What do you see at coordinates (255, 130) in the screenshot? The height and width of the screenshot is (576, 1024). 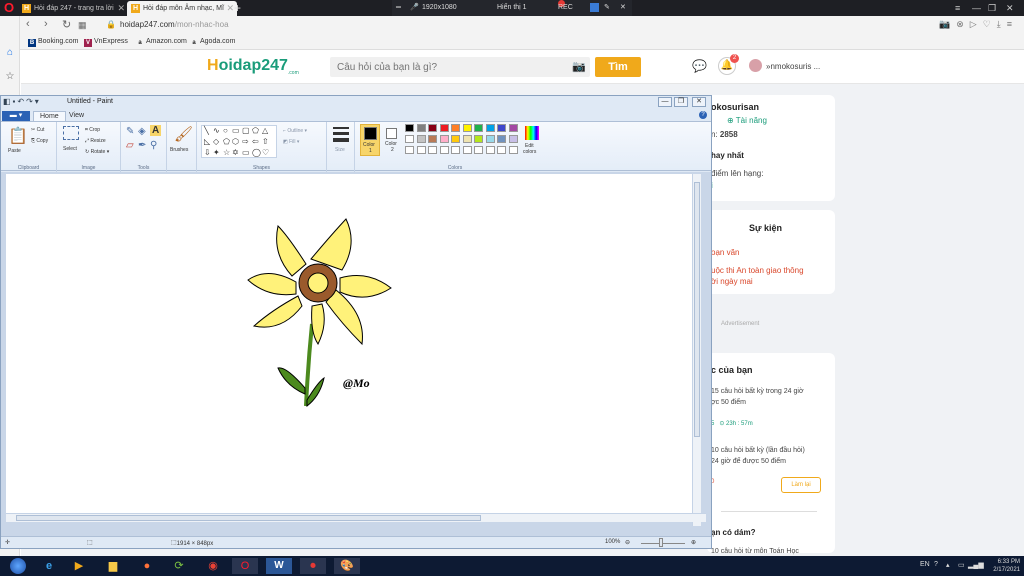 I see `polygon-shape-icon: ⬠` at bounding box center [255, 130].